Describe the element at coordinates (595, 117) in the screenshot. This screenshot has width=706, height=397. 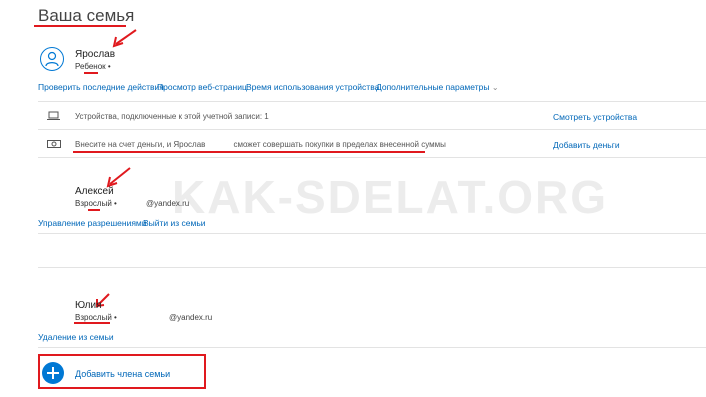
I see `view-devices-link: Смотреть устройства` at that location.